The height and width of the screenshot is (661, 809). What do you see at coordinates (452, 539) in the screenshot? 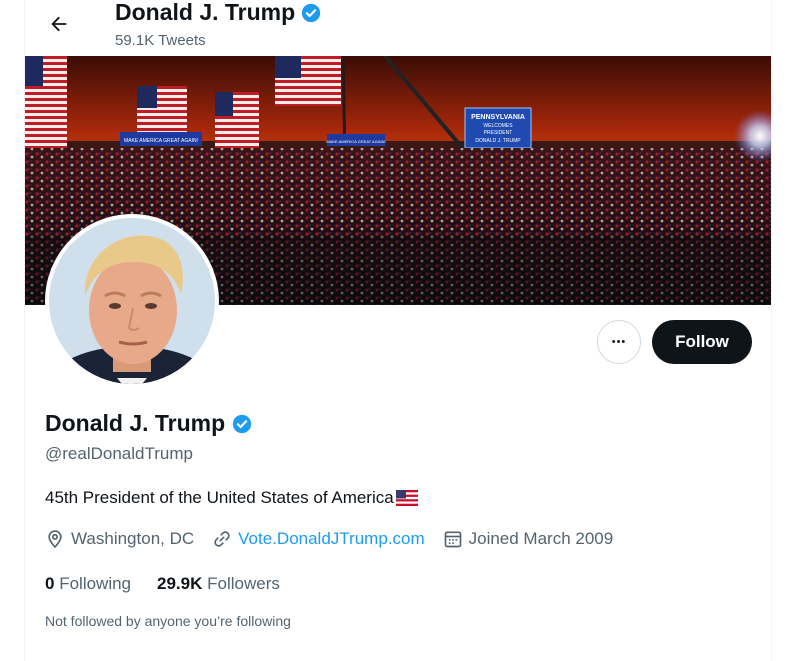
I see `calendar-icon` at bounding box center [452, 539].